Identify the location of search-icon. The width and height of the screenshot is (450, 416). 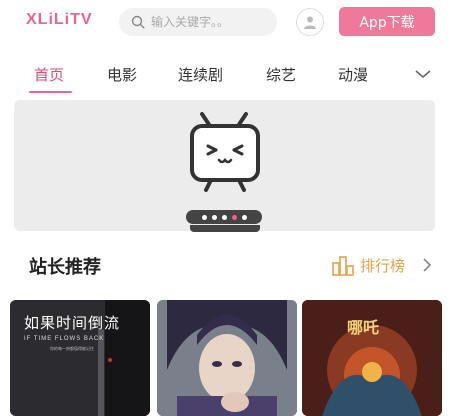
(138, 22).